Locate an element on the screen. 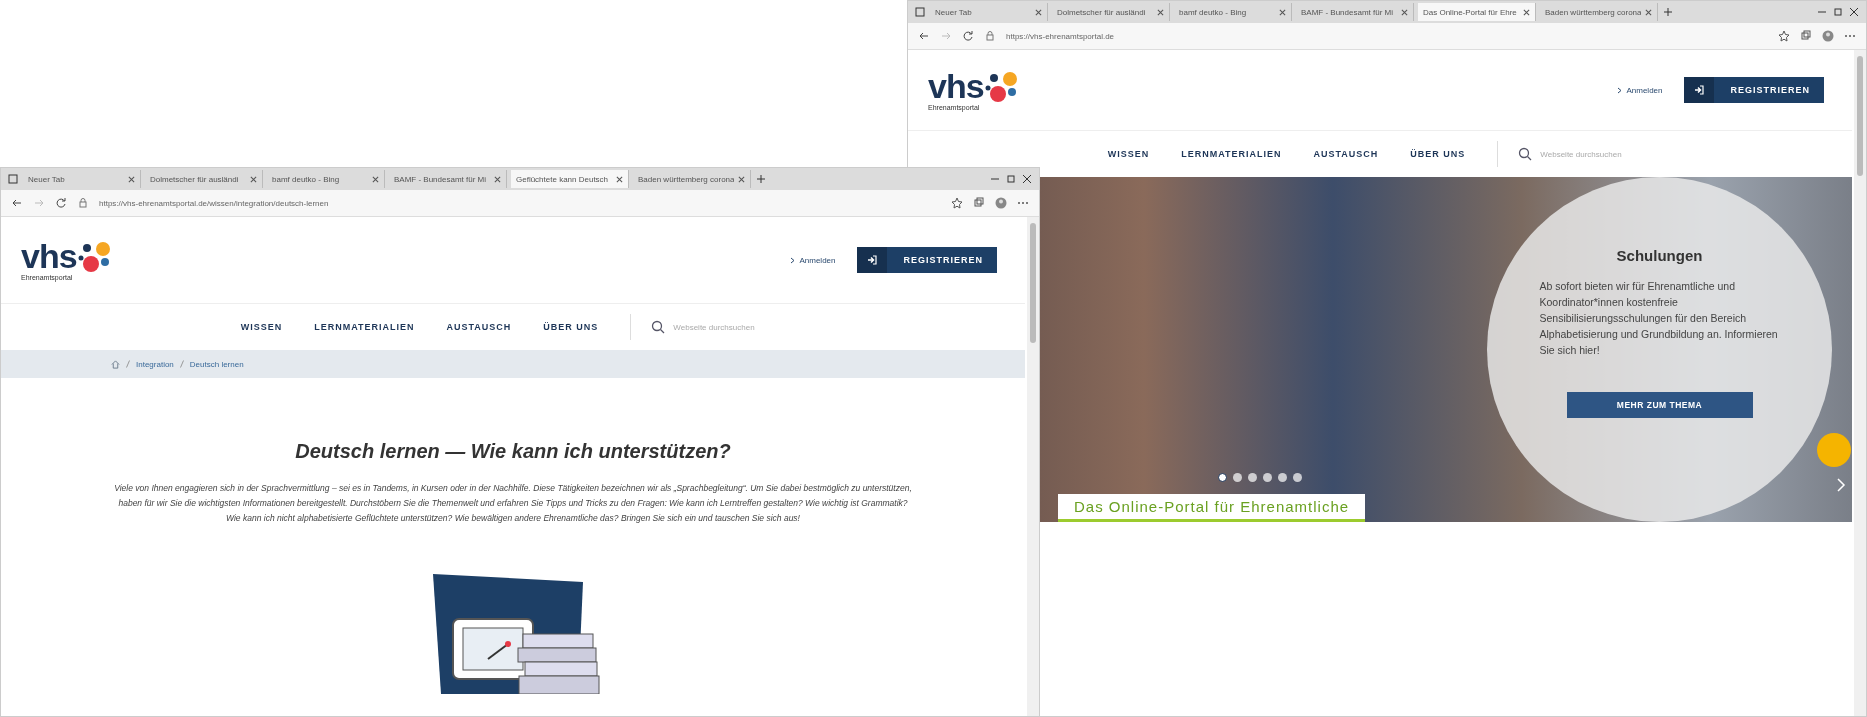 The image size is (1867, 717). browser-tab: Geflüchtete kann Deutsch is located at coordinates (570, 179).